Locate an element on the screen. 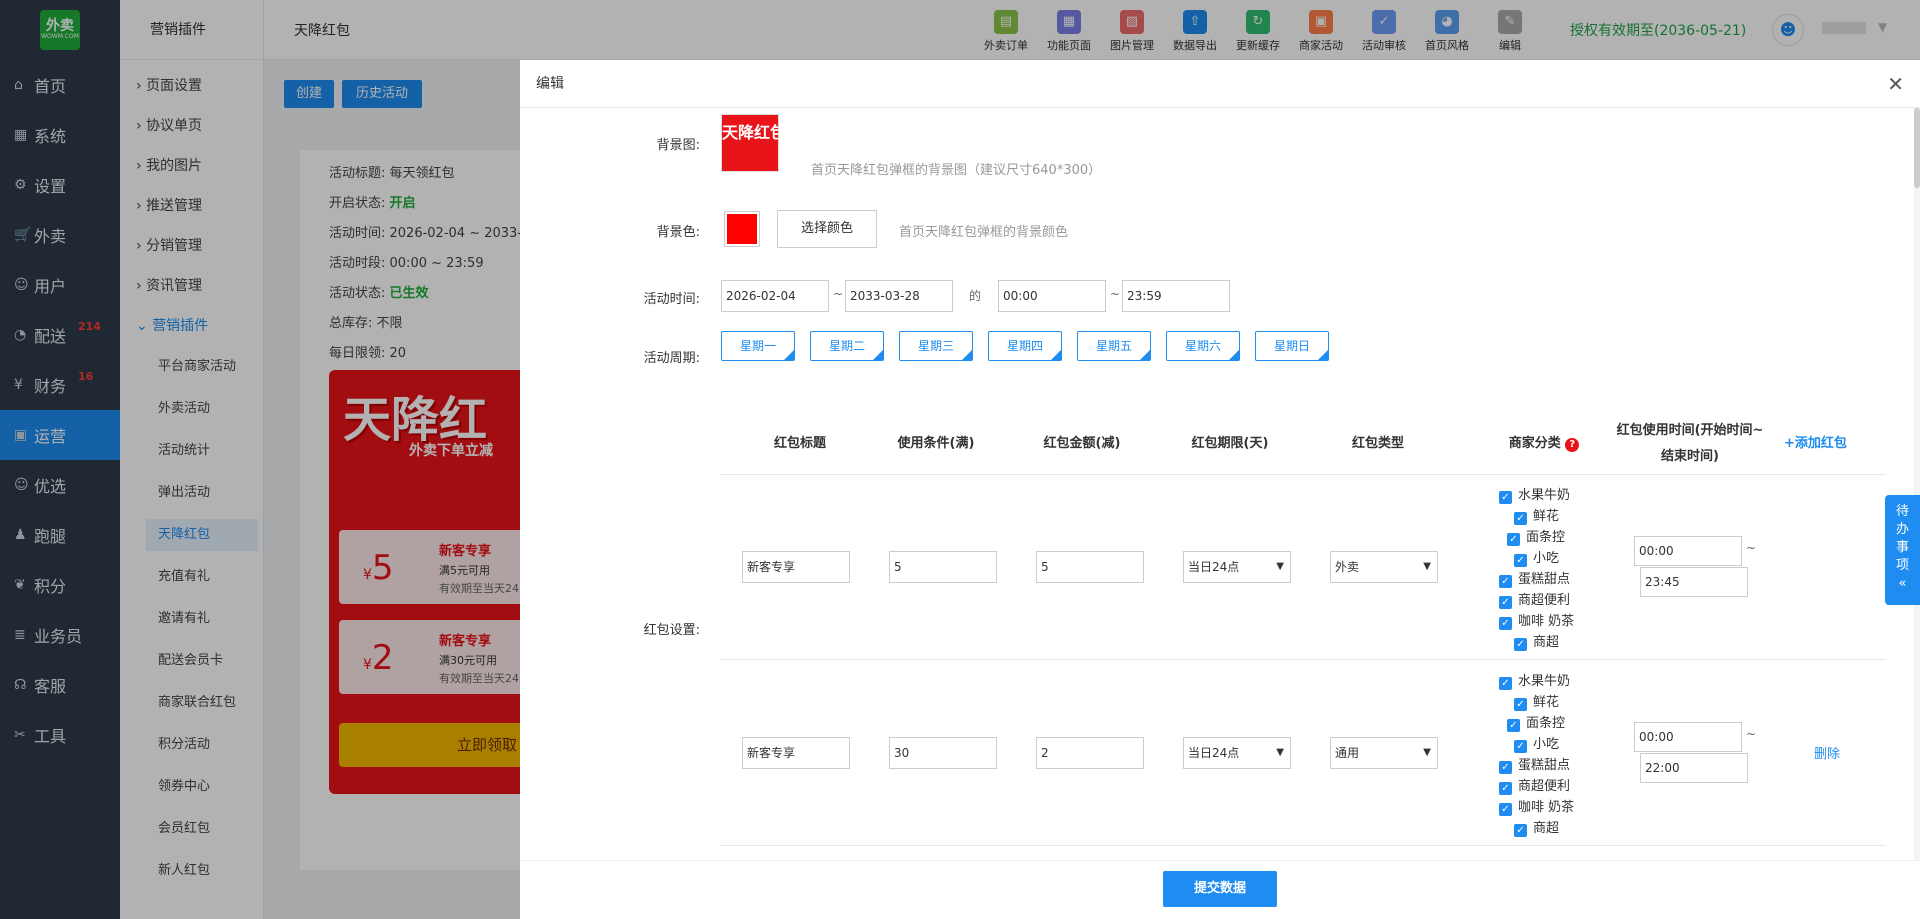  bg-image-thumbnail: 天降红包 is located at coordinates (750, 143).